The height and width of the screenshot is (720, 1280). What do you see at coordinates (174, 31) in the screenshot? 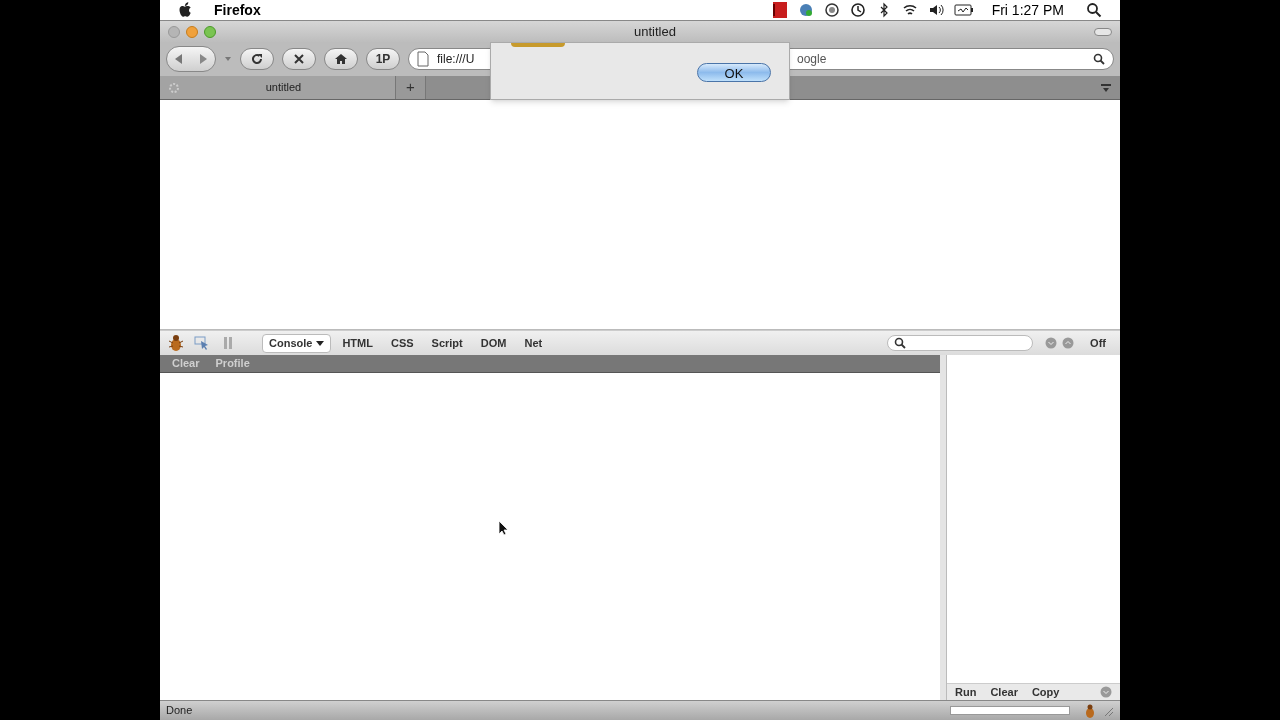
I see `close-window-button` at bounding box center [174, 31].